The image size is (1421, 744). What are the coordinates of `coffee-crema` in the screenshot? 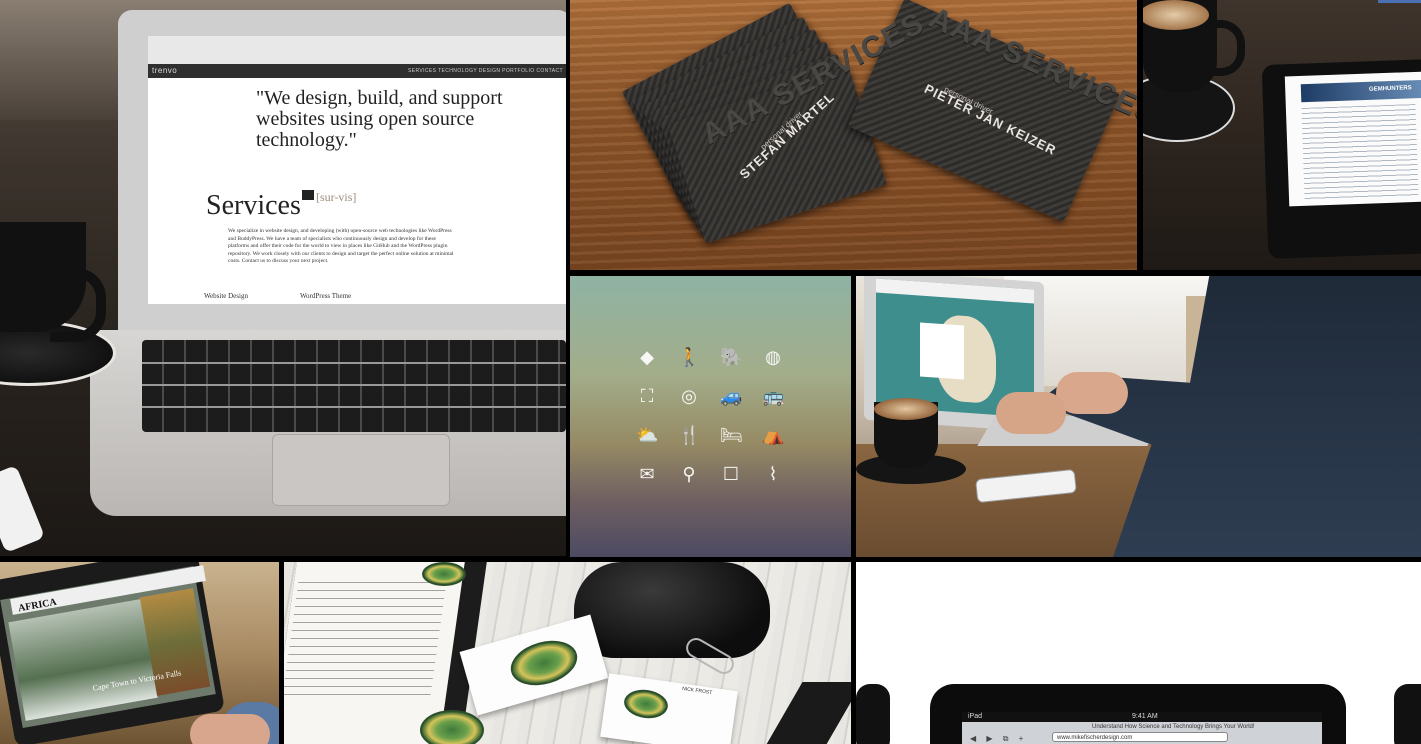 It's located at (906, 409).